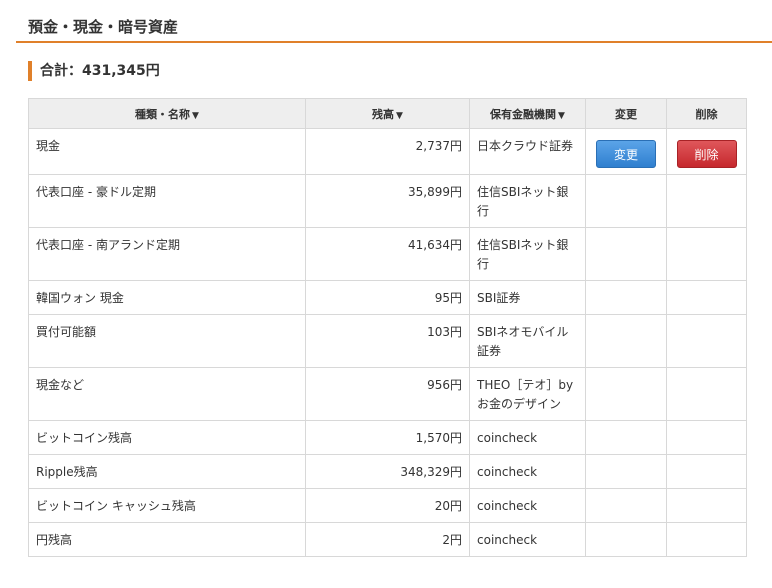 The width and height of the screenshot is (772, 588). Describe the element at coordinates (94, 71) in the screenshot. I see `total-amount: 合計：431,345円` at that location.